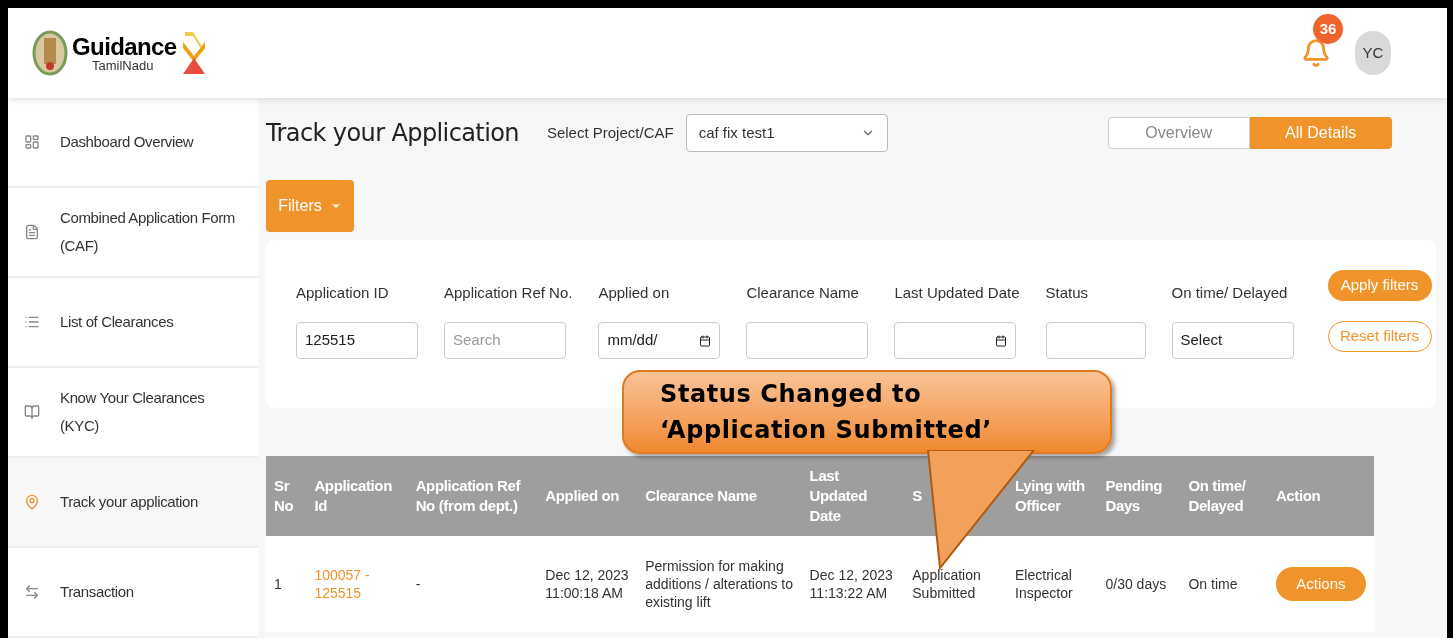 The image size is (1453, 638). I want to click on column-header: Action, so click(1320, 496).